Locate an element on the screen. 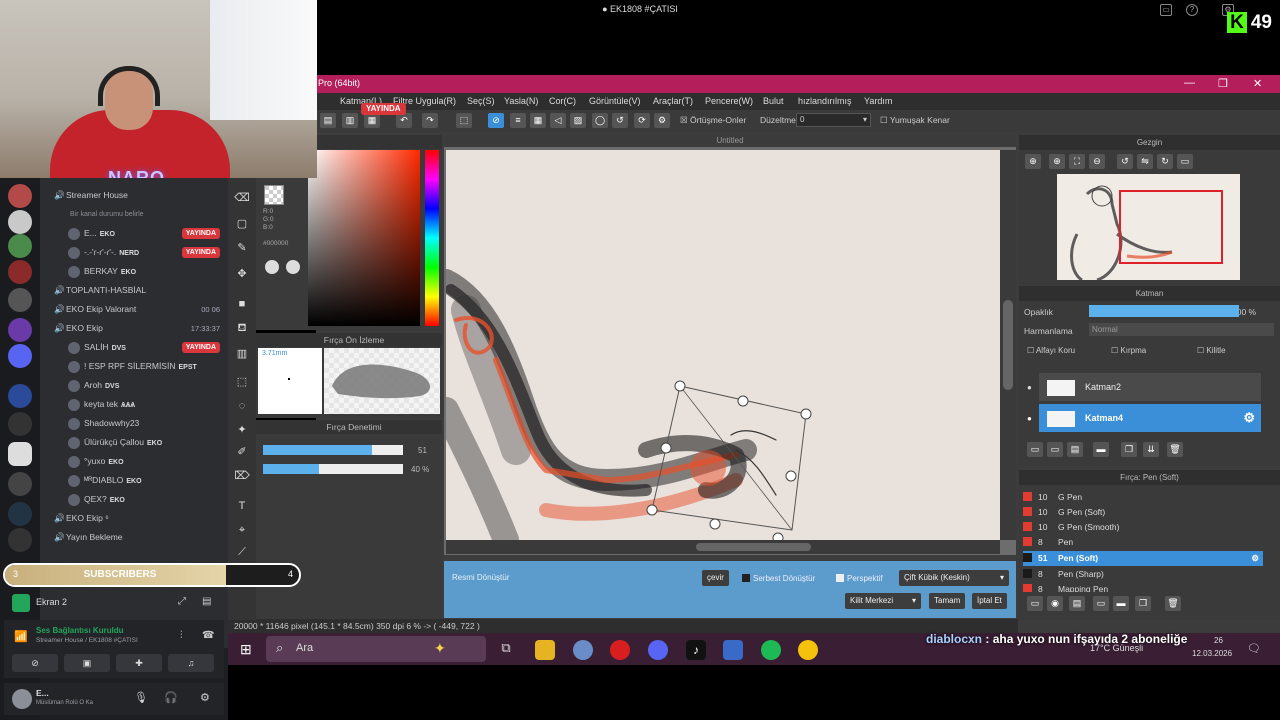  brush-folder-icon: ▬ is located at coordinates (1121, 603).